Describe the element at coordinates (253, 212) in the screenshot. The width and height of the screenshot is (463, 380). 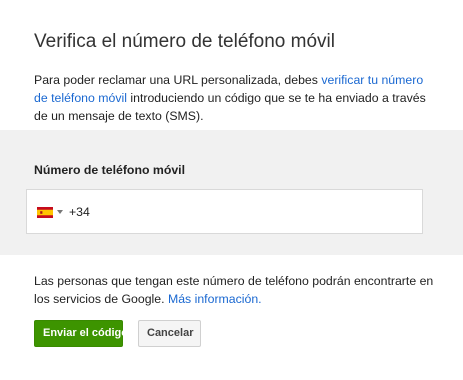
I see `phone-number-input` at that location.